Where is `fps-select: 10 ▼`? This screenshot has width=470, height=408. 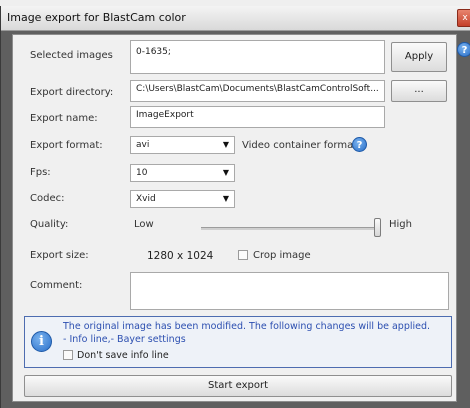
fps-select: 10 ▼ is located at coordinates (182, 173).